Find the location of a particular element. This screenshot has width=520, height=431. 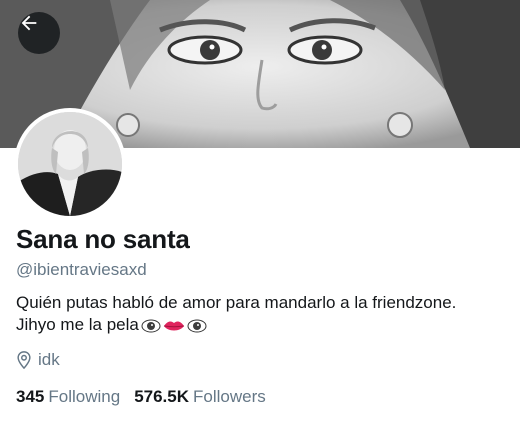

followers-link: 576.5K Followers is located at coordinates (200, 397).